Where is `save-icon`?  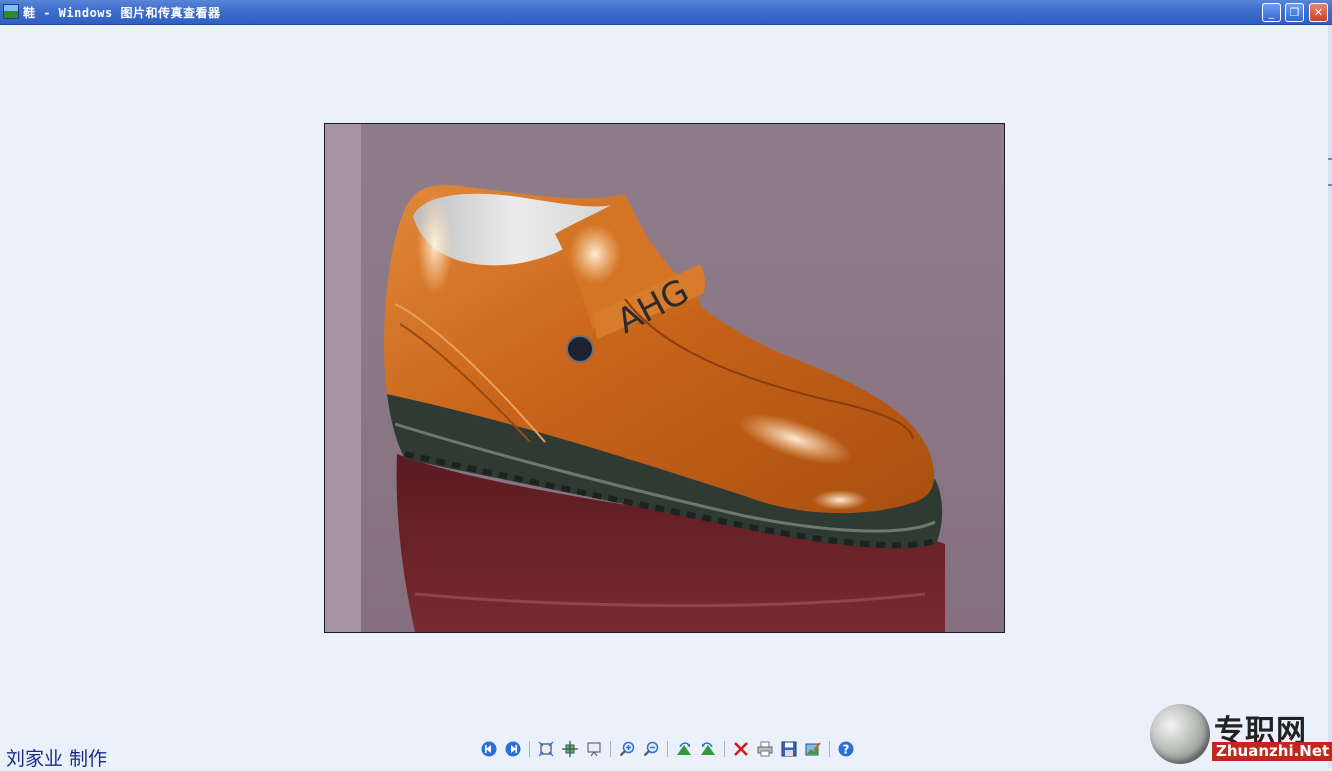 save-icon is located at coordinates (789, 749).